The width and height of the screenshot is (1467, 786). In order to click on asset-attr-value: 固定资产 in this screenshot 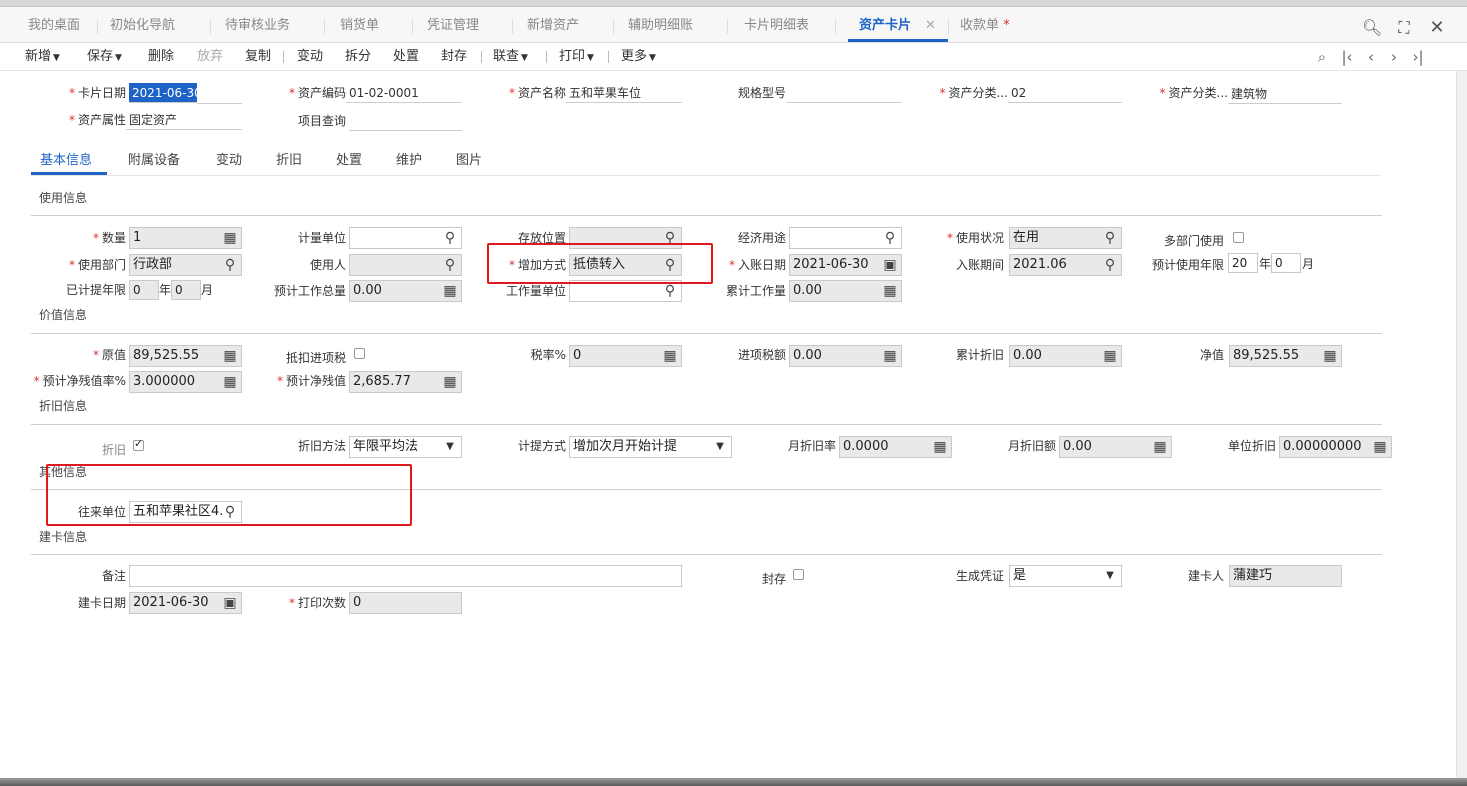, I will do `click(184, 120)`.